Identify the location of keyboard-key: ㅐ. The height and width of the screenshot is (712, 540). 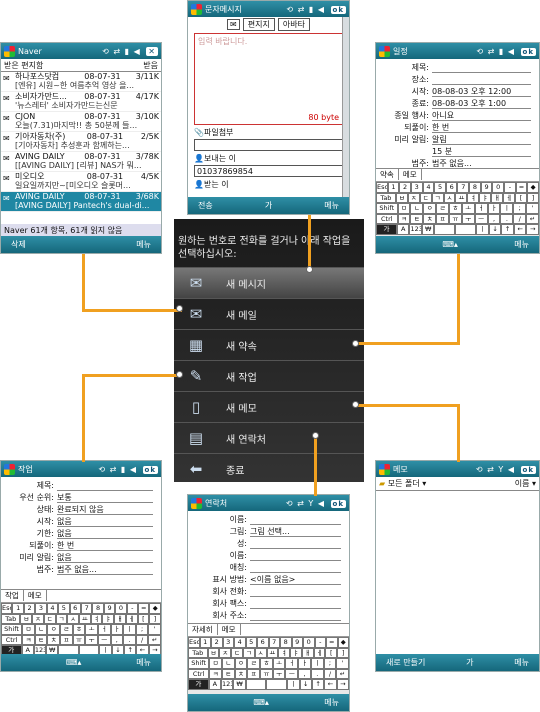
(307, 652).